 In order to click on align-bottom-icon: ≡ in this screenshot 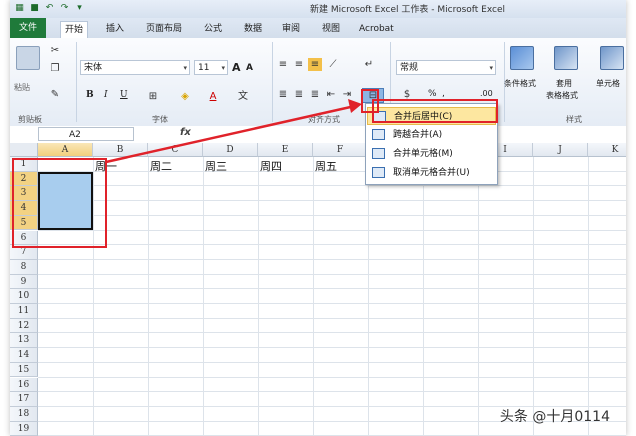, I will do `click(315, 64)`.